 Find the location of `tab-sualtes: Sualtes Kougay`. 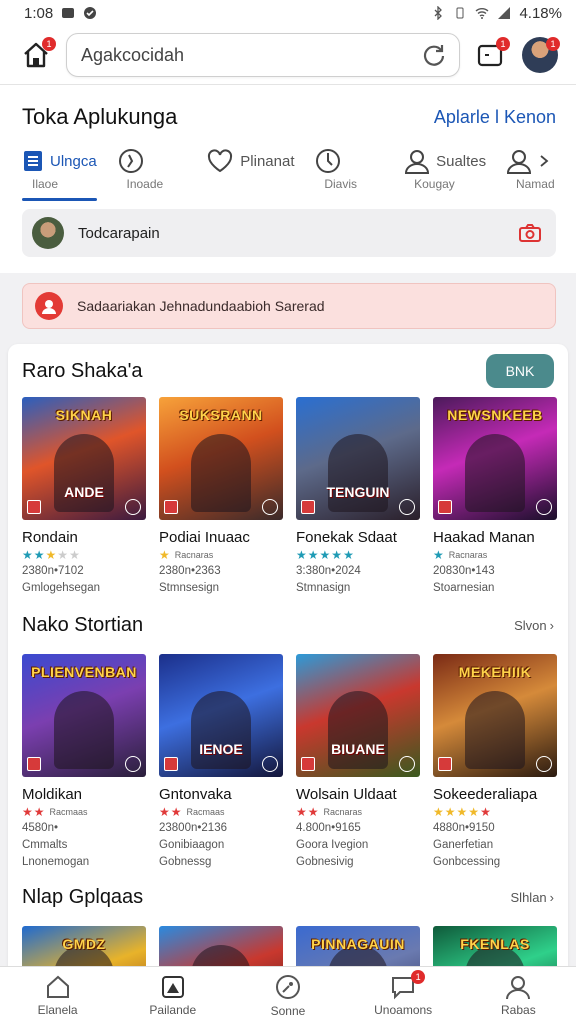

tab-sualtes: Sualtes Kougay is located at coordinates (445, 172).